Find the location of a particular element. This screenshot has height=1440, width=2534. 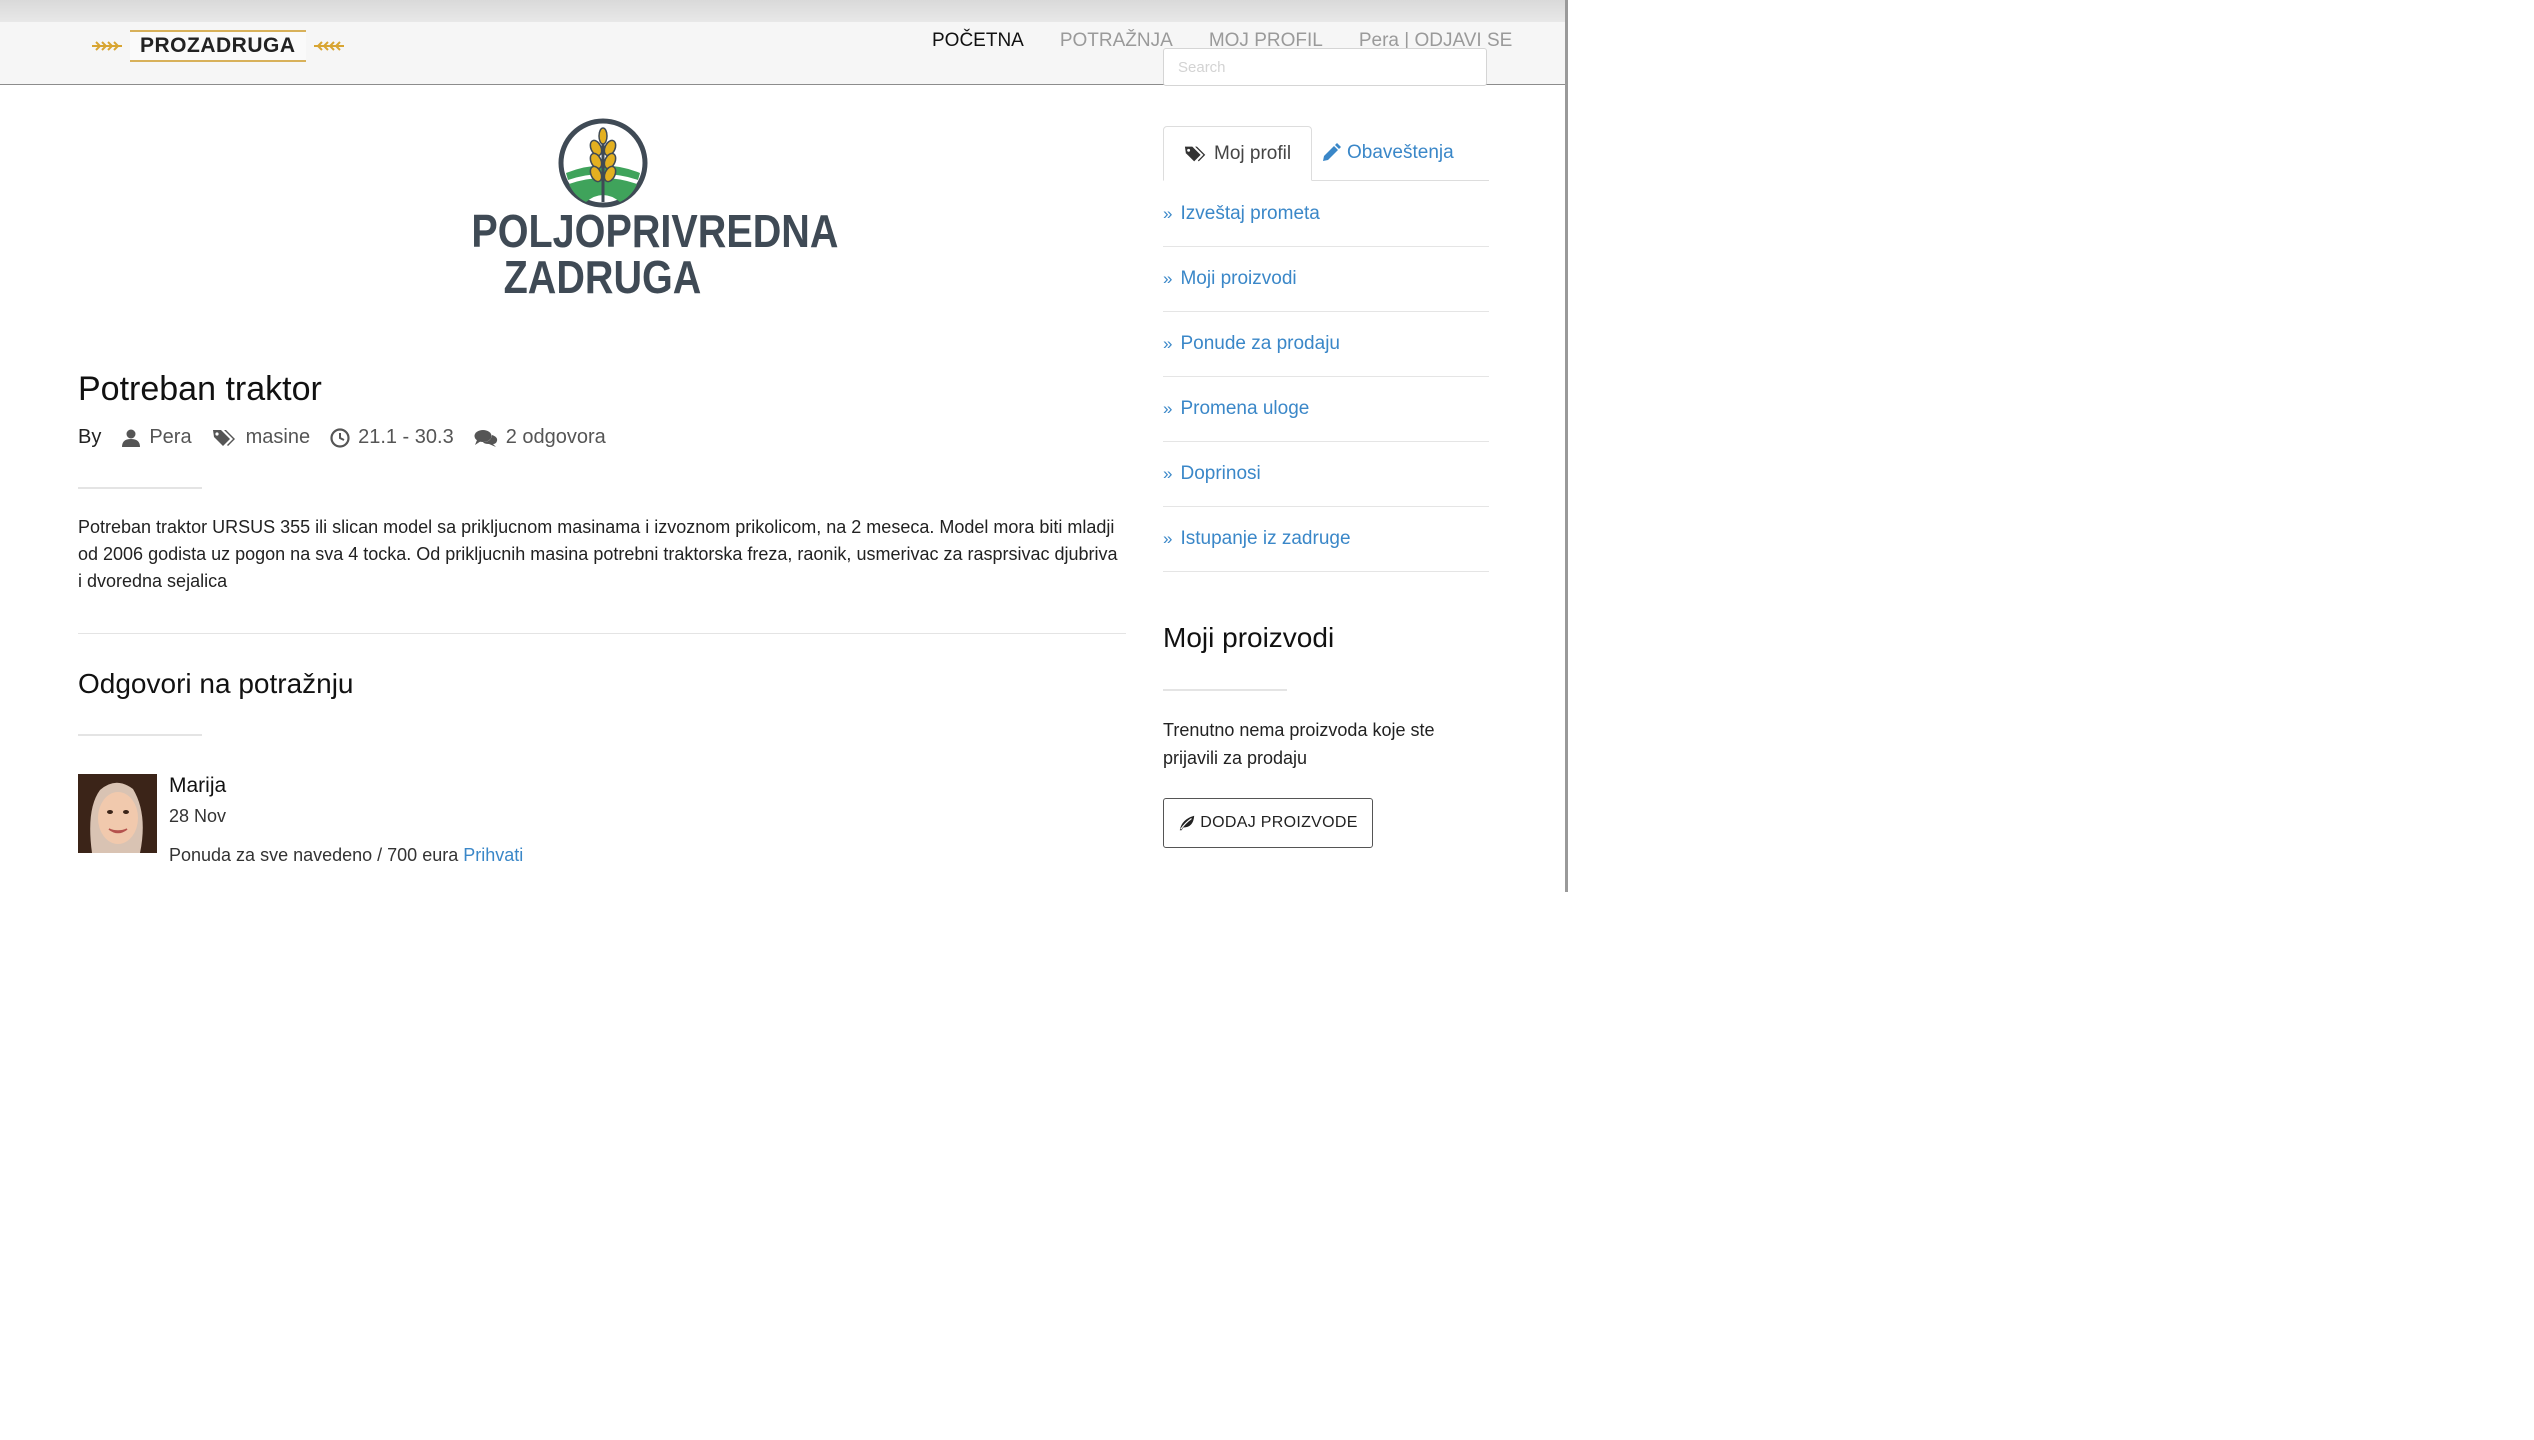

post-title: Potreban traktor is located at coordinates (200, 389).